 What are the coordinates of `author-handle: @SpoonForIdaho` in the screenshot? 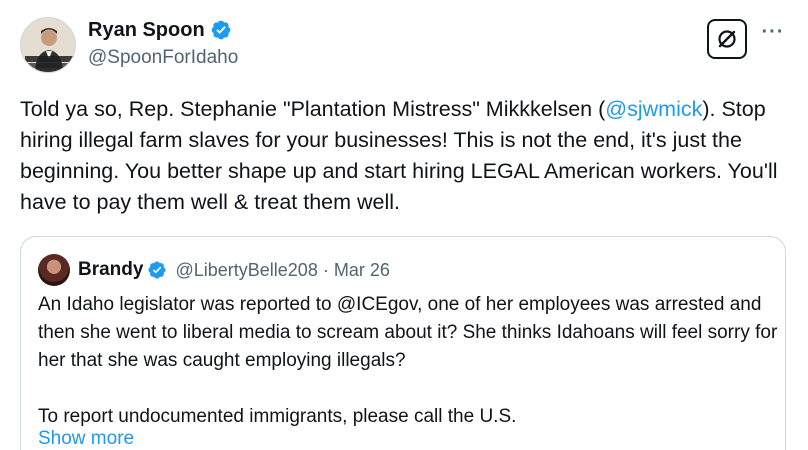 It's located at (163, 58).